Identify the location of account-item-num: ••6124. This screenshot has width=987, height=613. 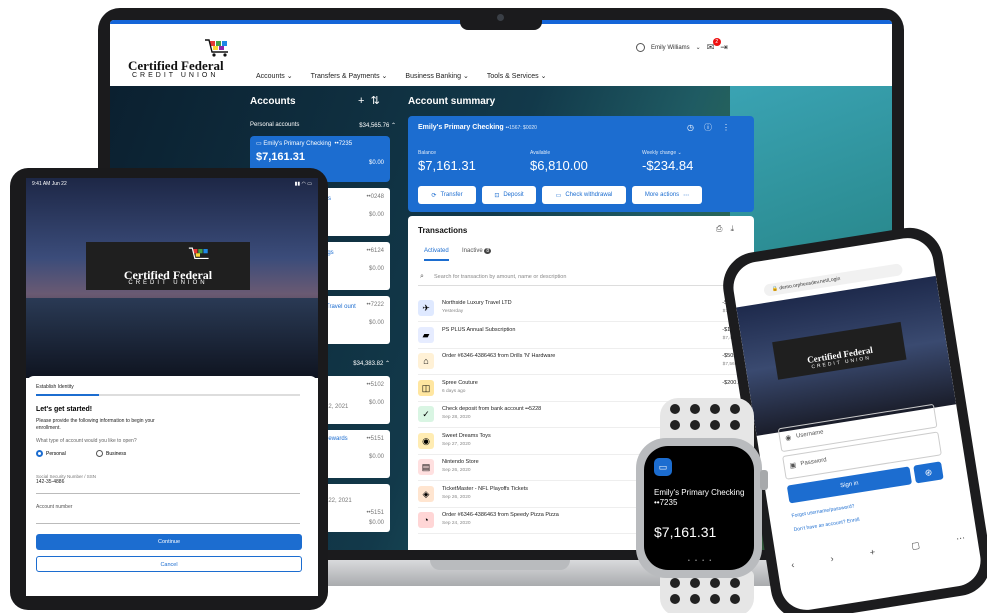
(375, 251).